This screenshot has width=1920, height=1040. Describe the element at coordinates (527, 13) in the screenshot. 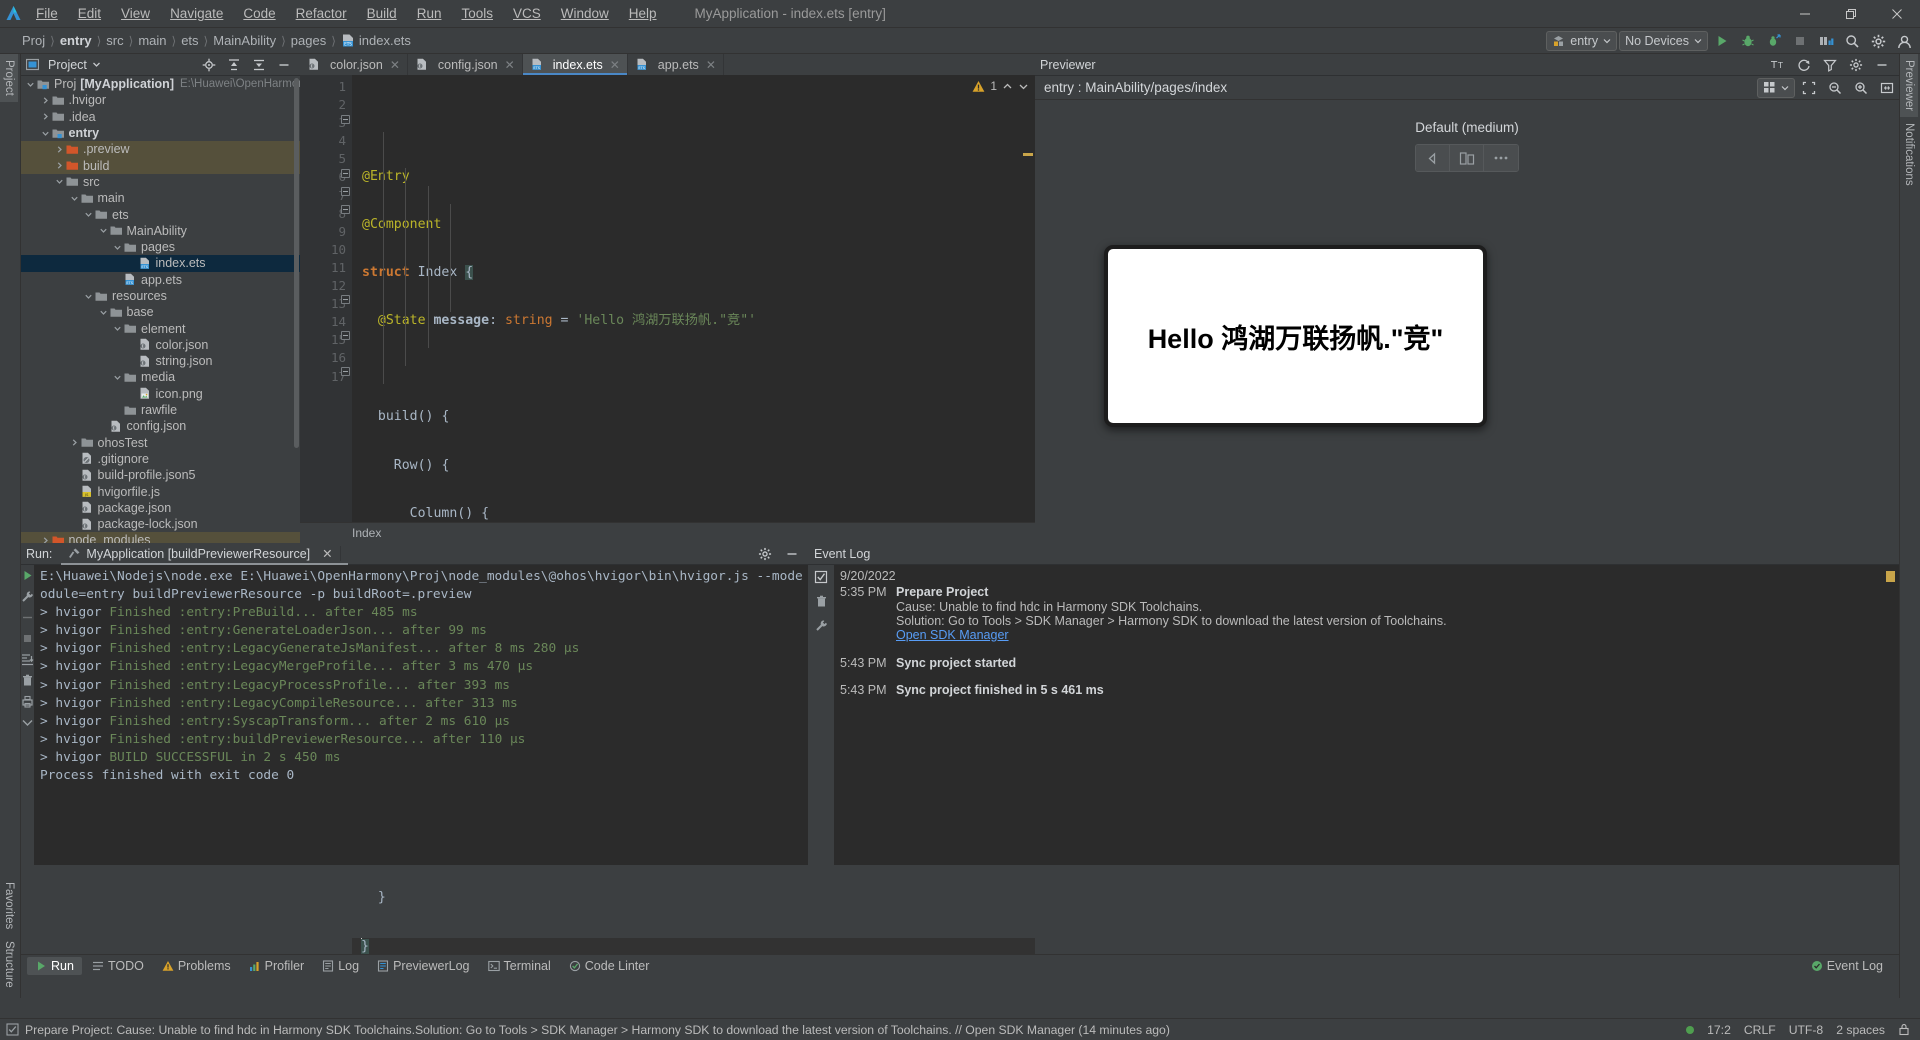

I see `menu-vcs: VCS` at that location.